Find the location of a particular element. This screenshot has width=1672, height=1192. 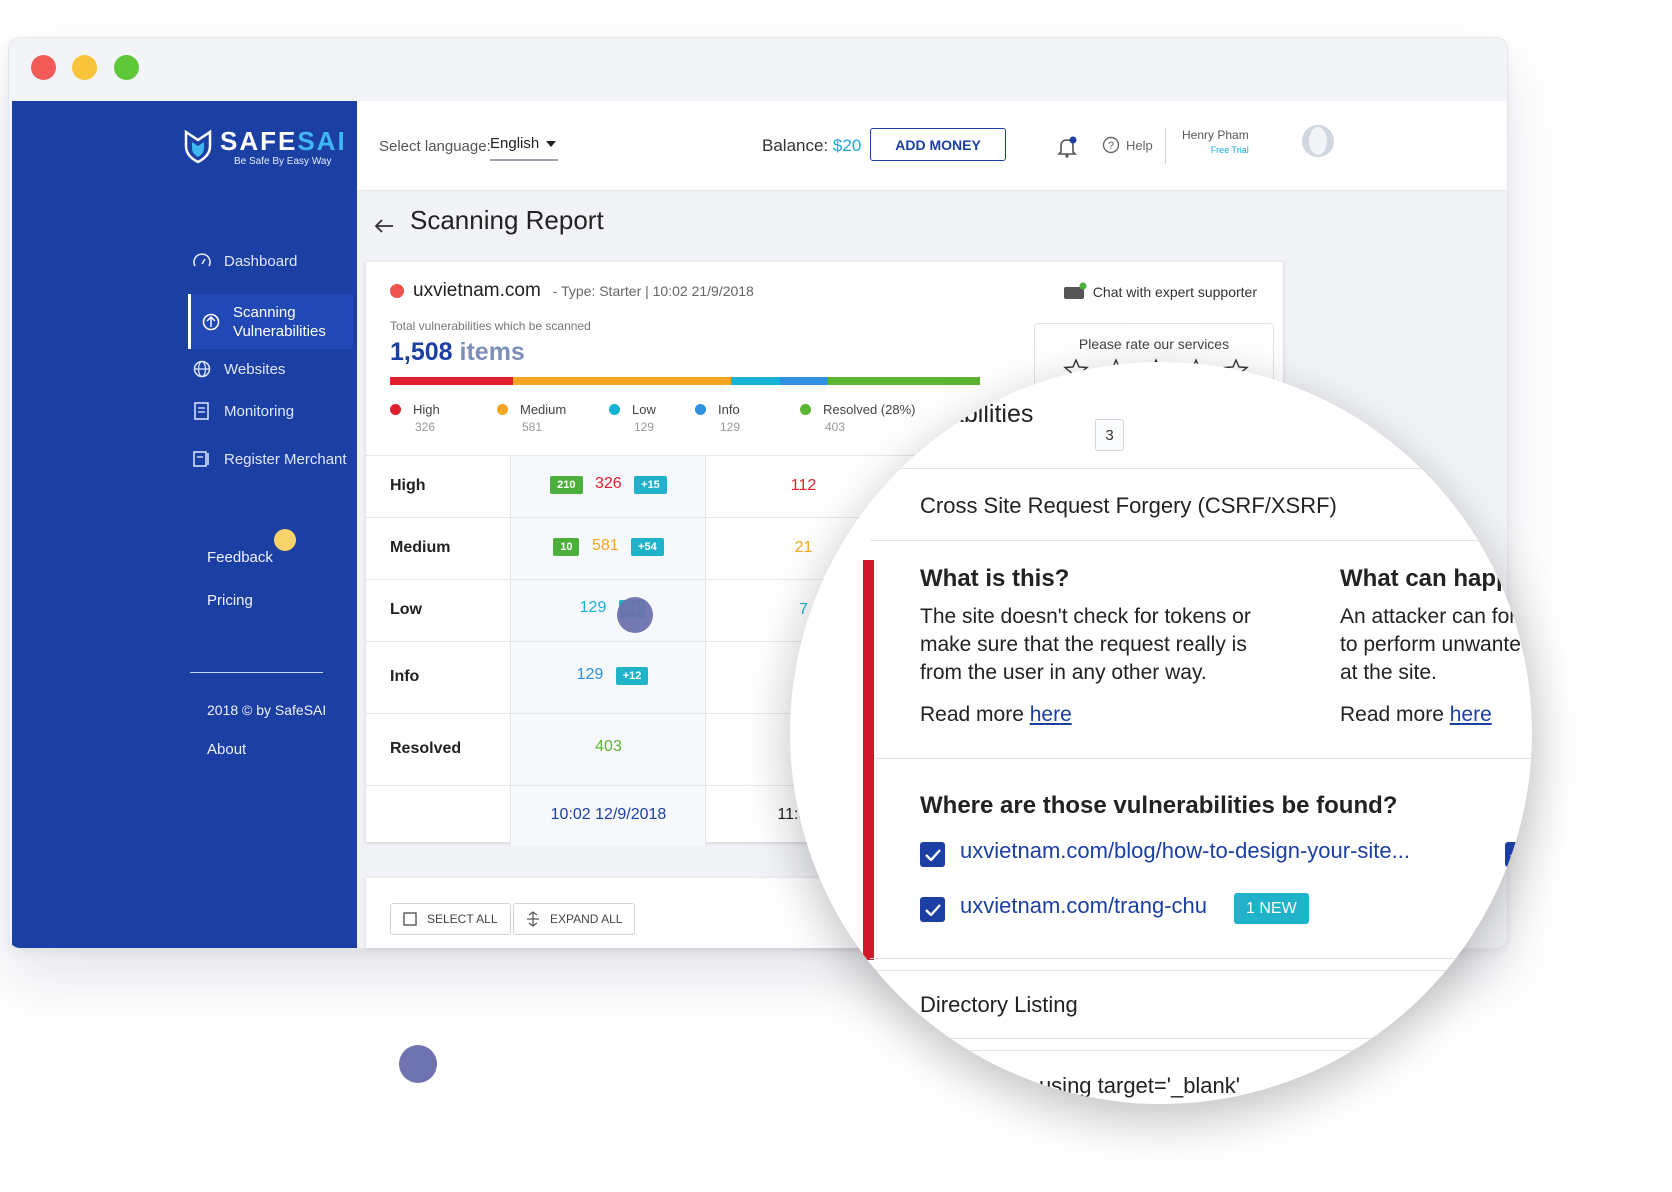

dashboard-icon is located at coordinates (202, 260).